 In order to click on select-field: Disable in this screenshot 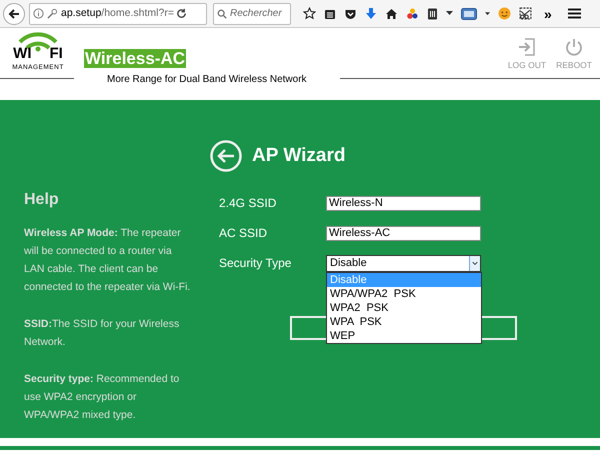, I will do `click(403, 263)`.